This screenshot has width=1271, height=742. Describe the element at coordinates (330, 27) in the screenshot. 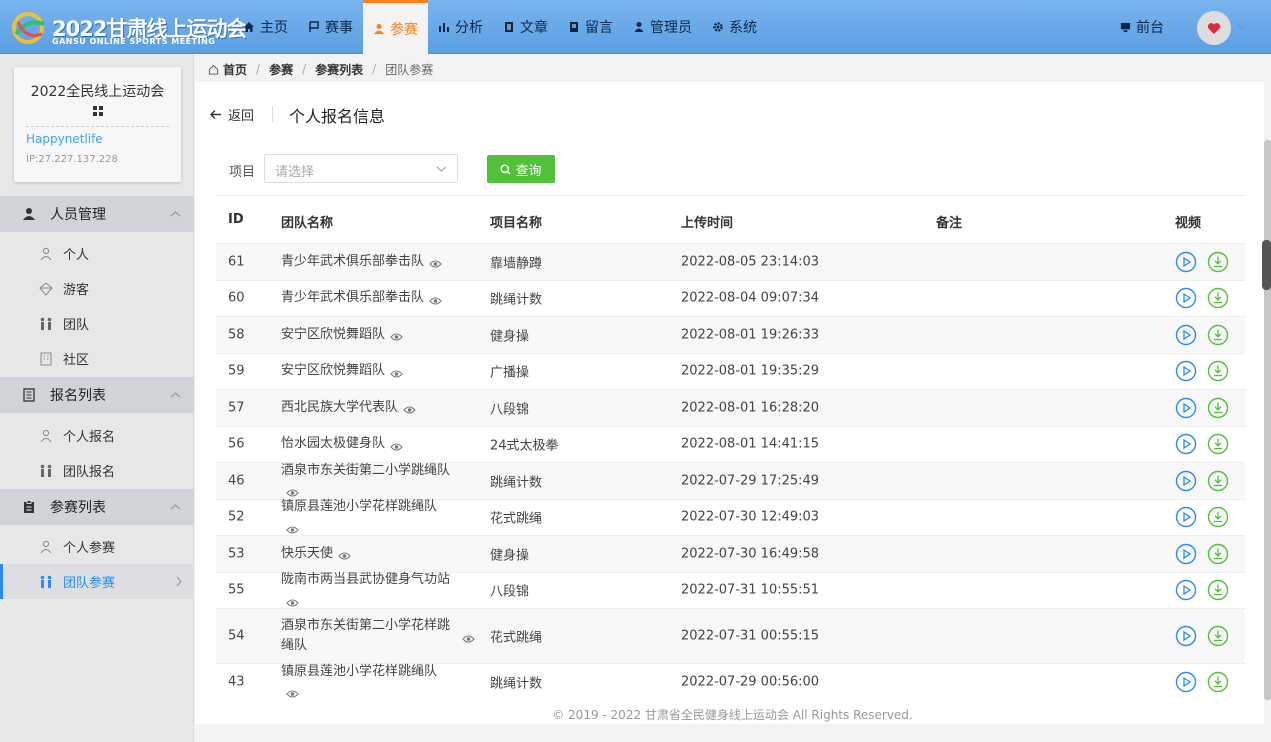

I see `nav-events: 赛事` at that location.